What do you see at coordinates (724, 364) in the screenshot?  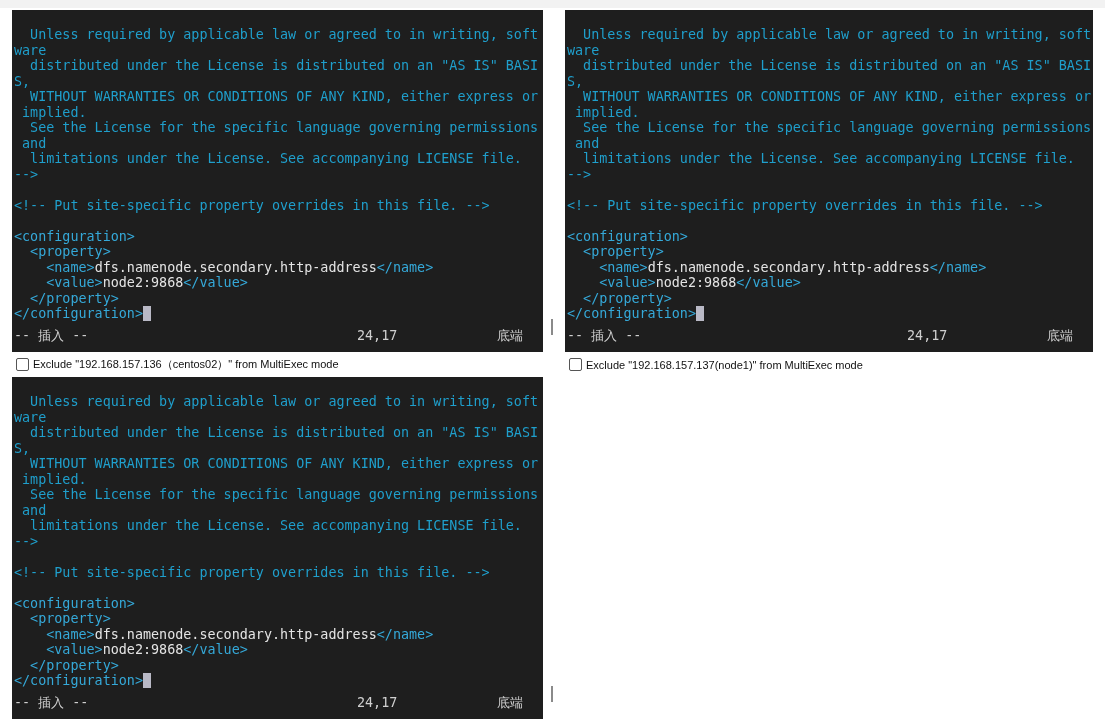 I see `checkbox-label: Exclude "192.168.157.137(node1)" from MultiExec mode` at bounding box center [724, 364].